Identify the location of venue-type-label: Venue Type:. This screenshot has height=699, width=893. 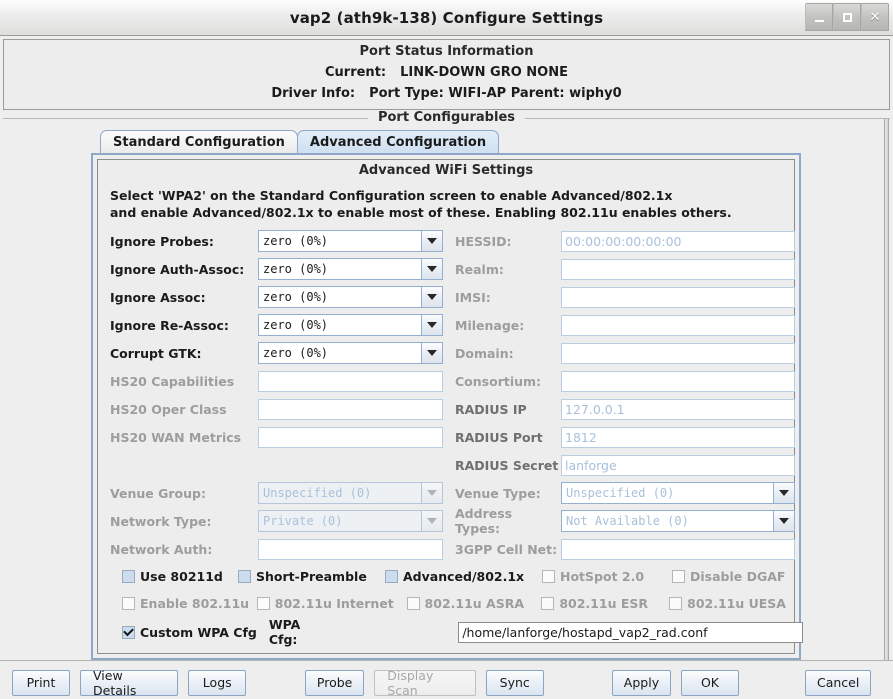
(498, 493).